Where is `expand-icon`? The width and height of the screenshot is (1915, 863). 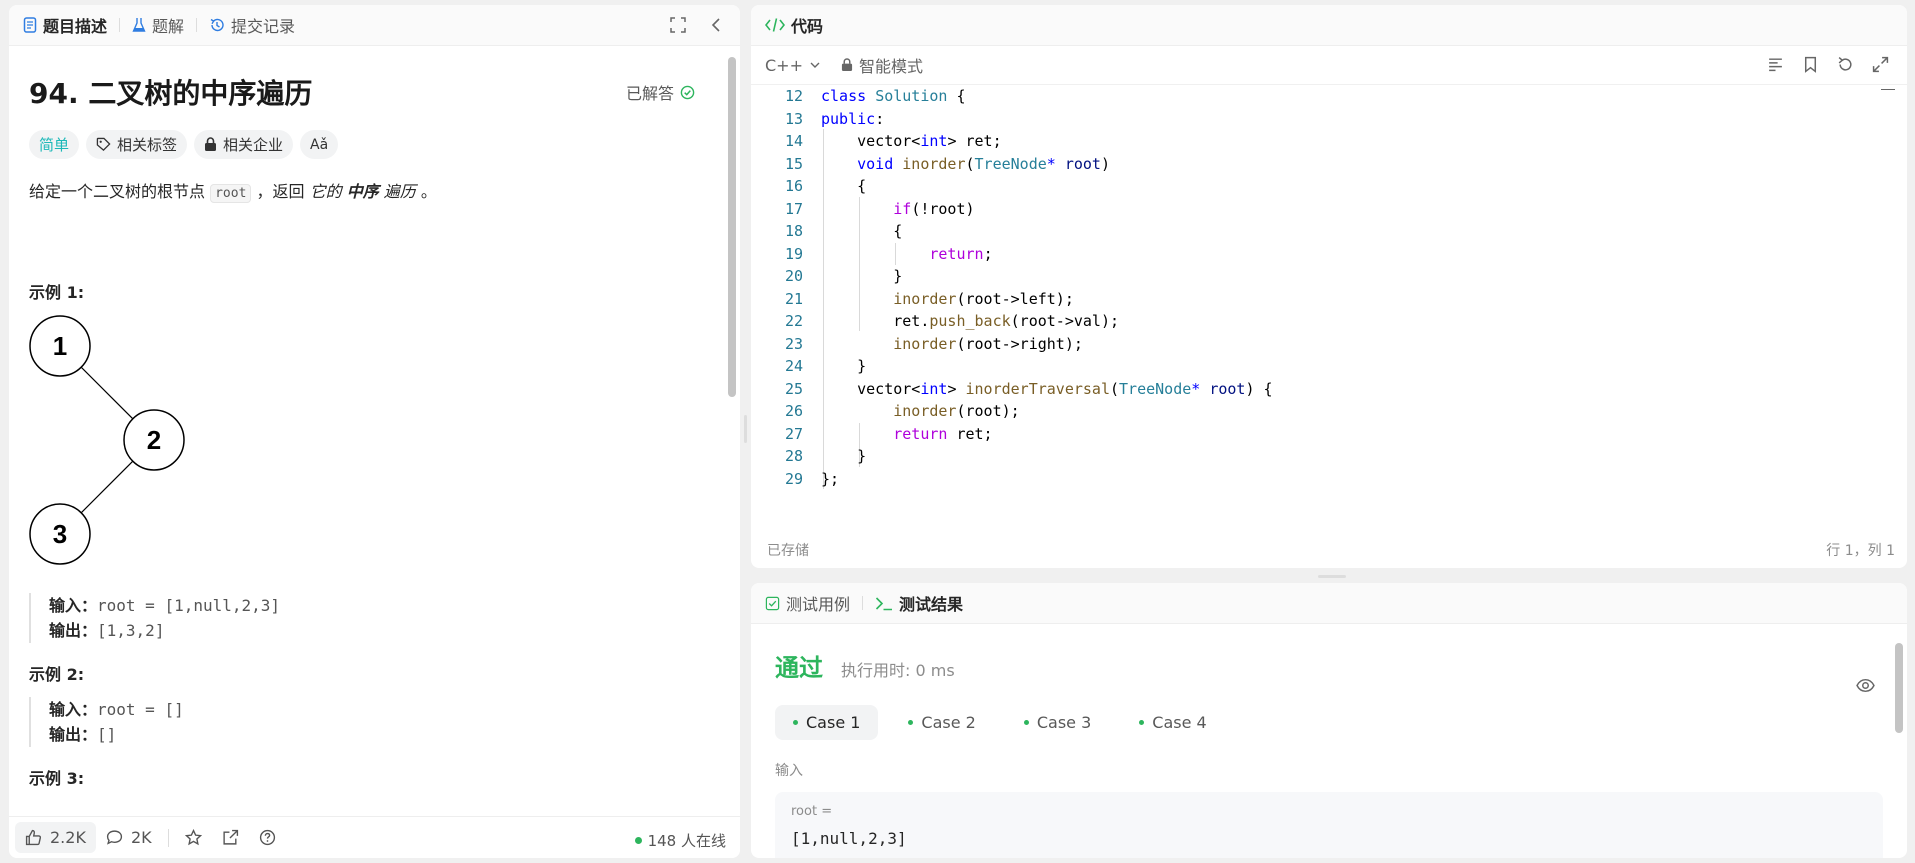
expand-icon is located at coordinates (1880, 64).